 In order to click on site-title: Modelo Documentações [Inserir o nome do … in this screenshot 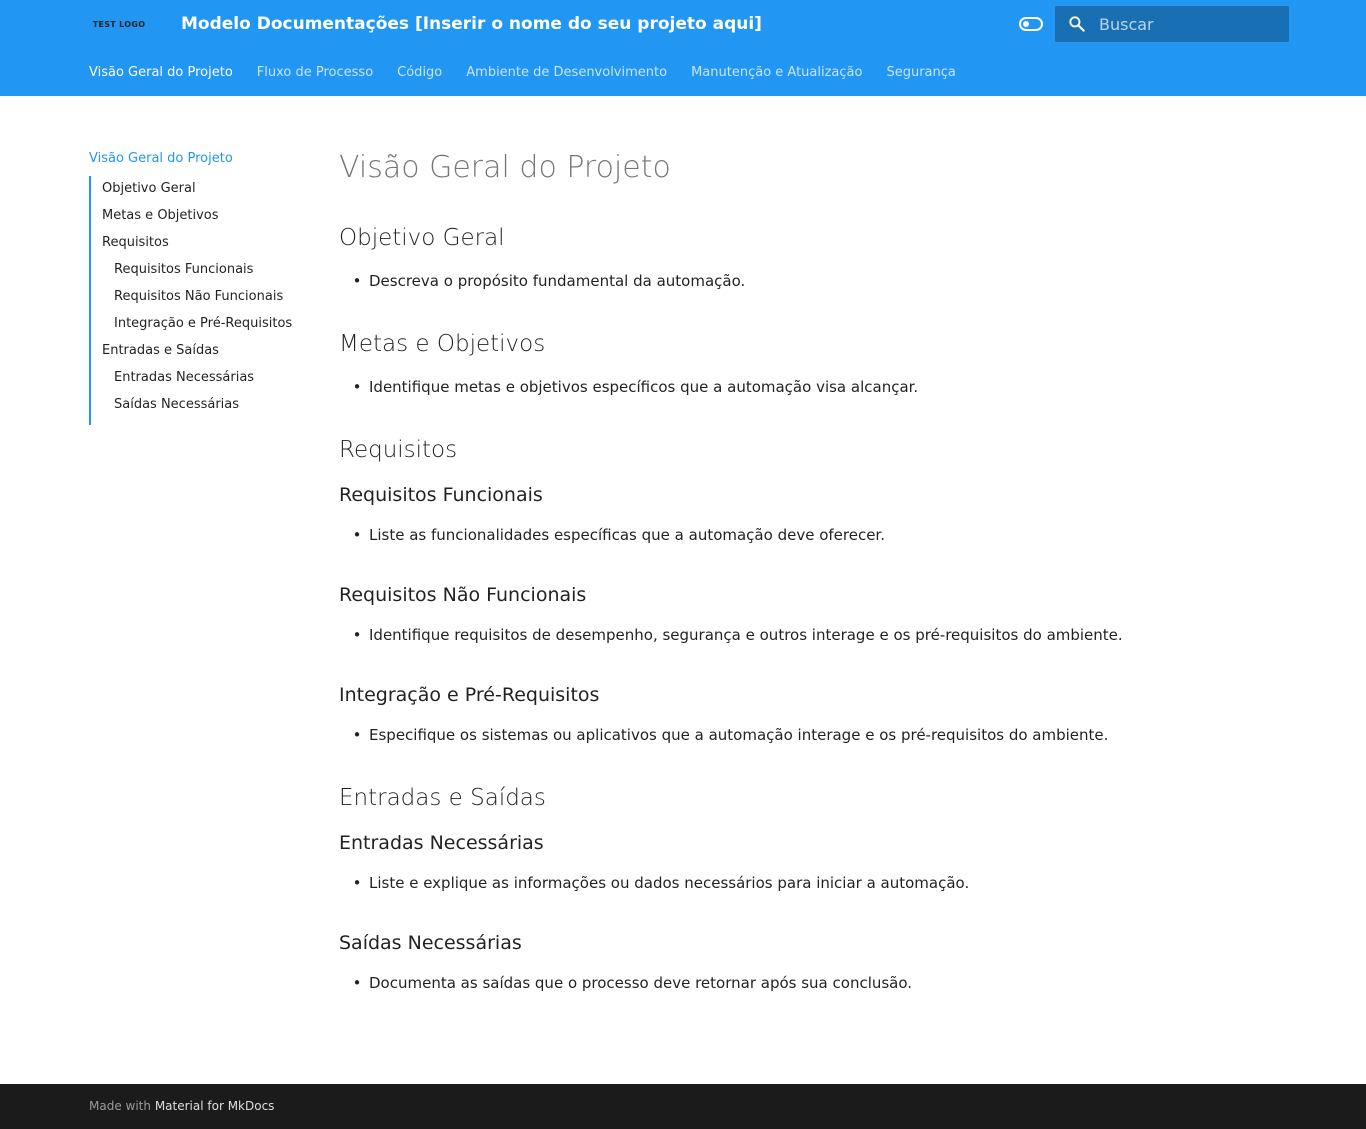, I will do `click(471, 24)`.